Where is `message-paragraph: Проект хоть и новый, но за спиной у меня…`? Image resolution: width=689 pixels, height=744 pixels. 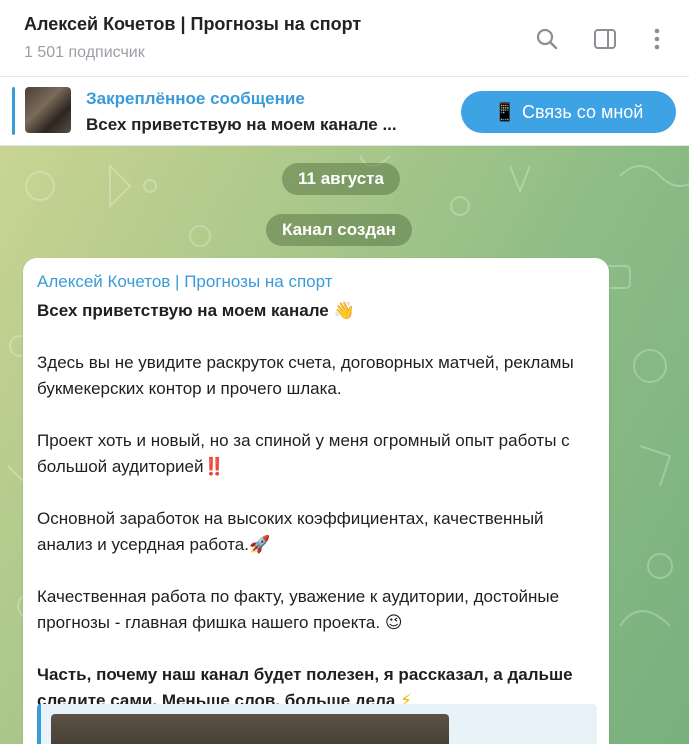
message-paragraph: Проект хоть и новый, но за спиной у меня… is located at coordinates (303, 454).